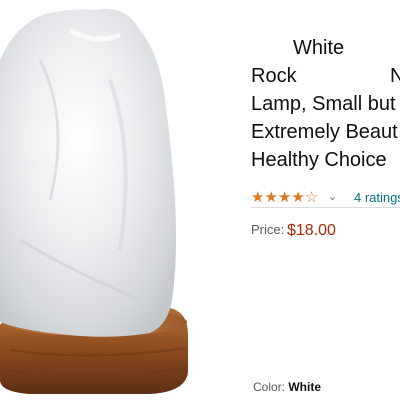  Describe the element at coordinates (268, 229) in the screenshot. I see `price-label: Price:` at that location.